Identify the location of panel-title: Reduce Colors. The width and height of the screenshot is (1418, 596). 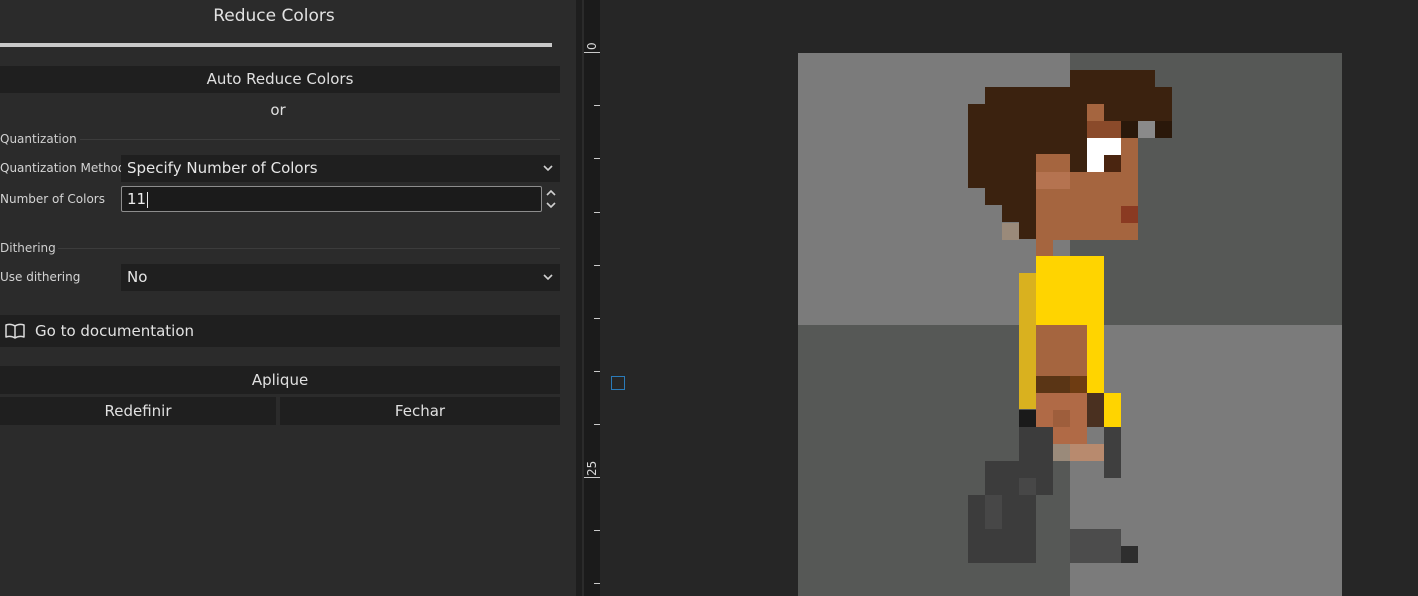
(274, 16).